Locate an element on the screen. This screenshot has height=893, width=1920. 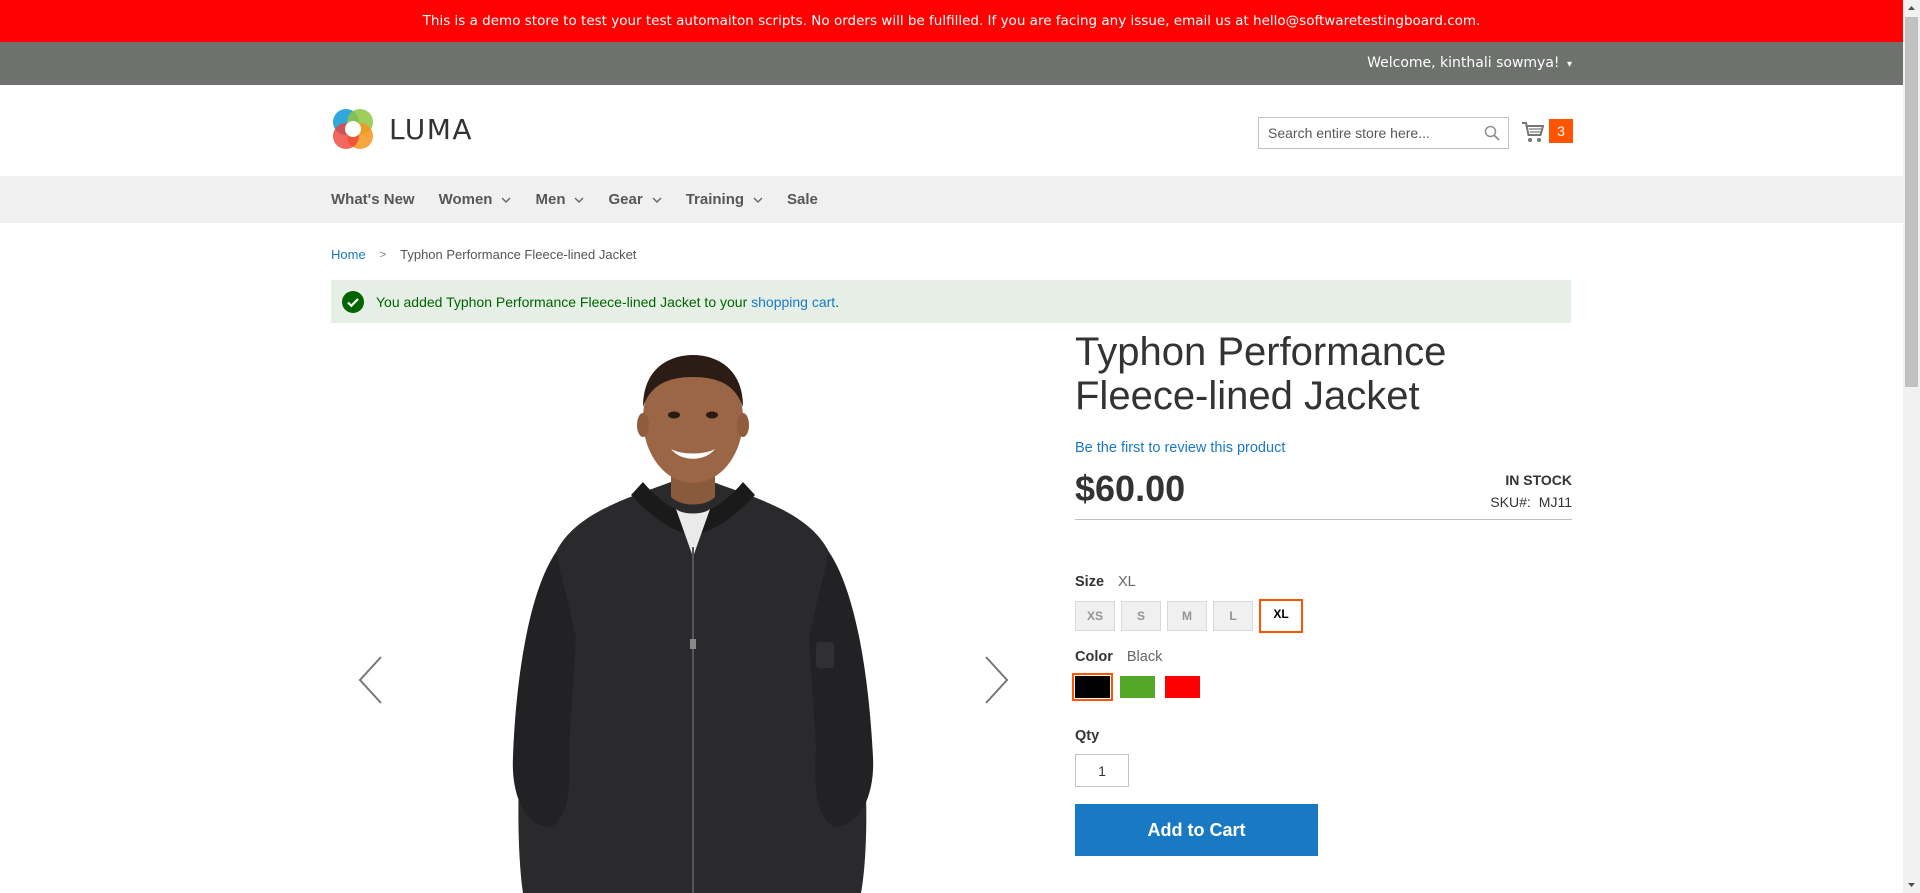
size-swatch-s: S is located at coordinates (1141, 616).